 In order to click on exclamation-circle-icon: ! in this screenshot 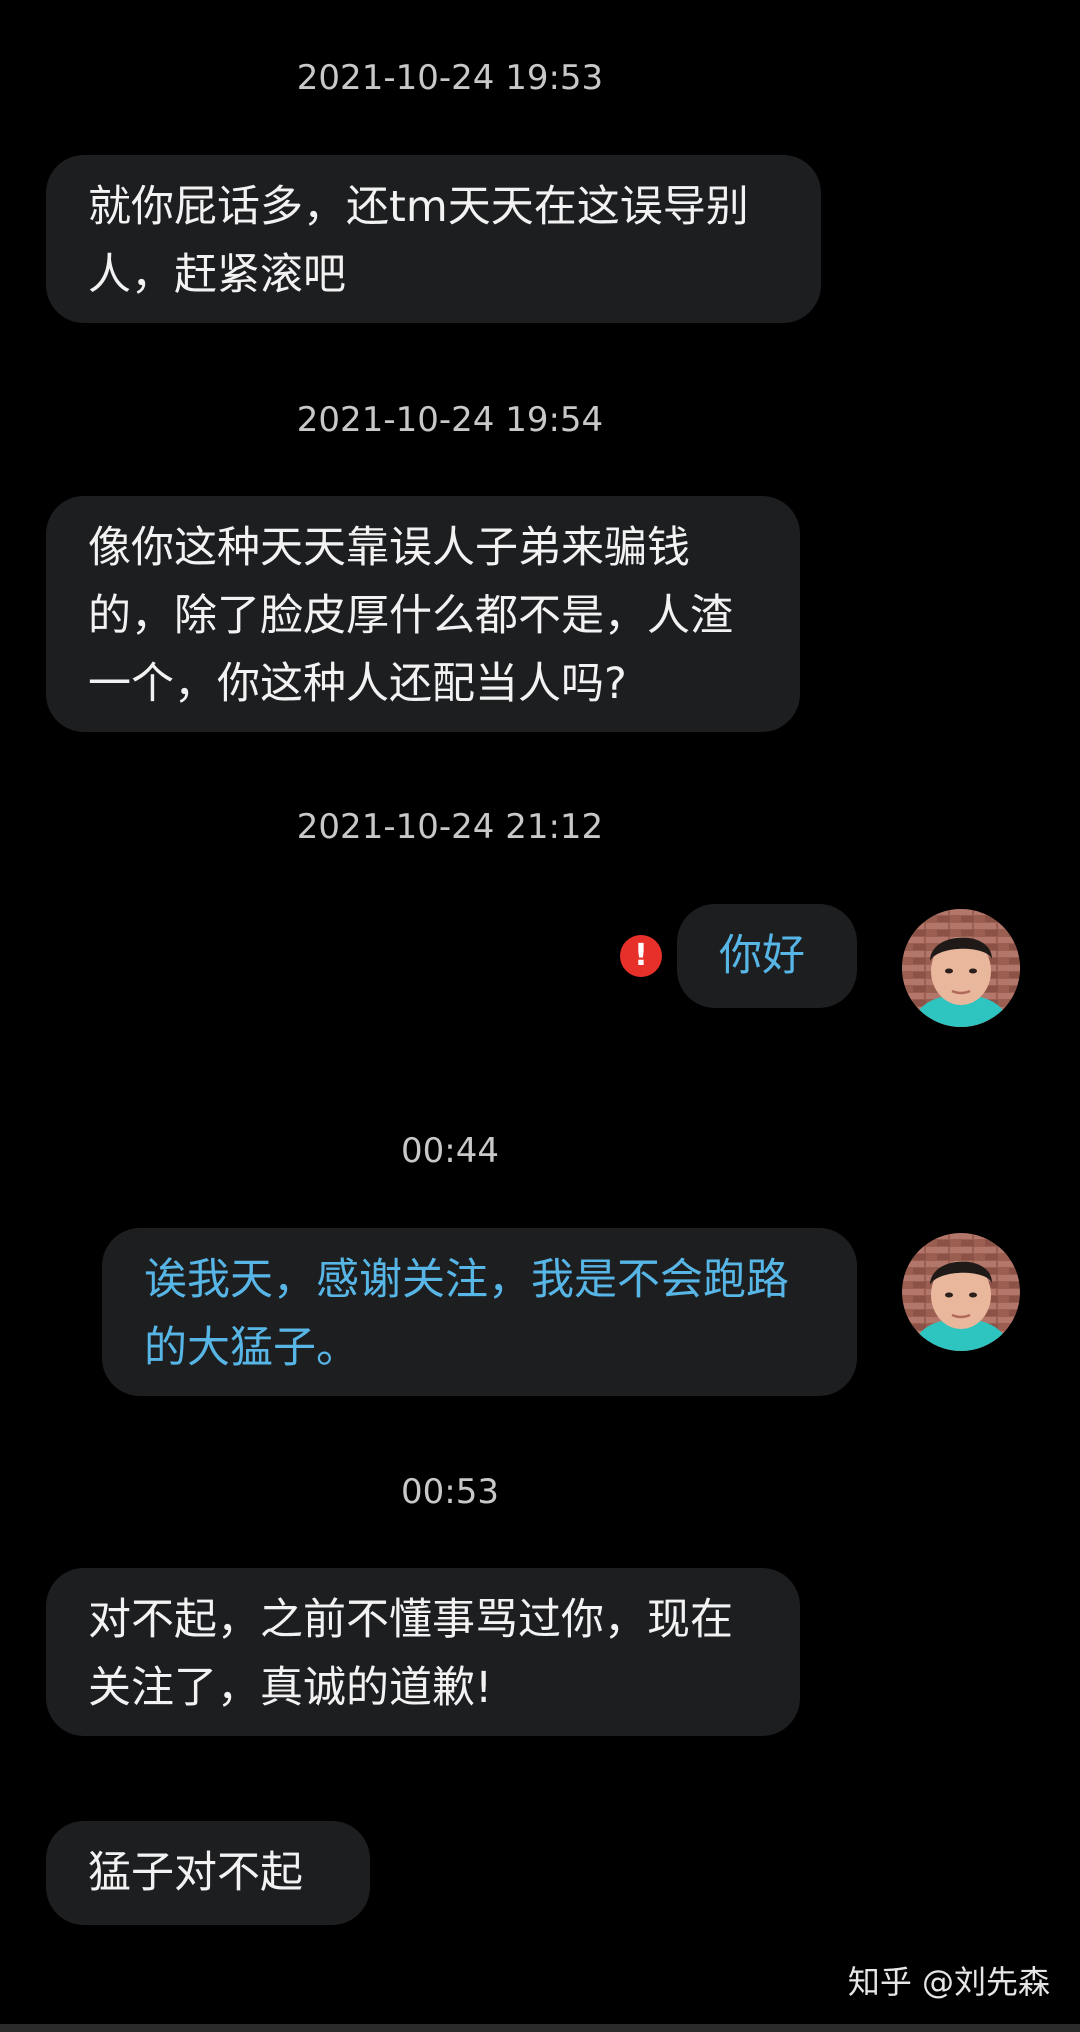, I will do `click(641, 956)`.